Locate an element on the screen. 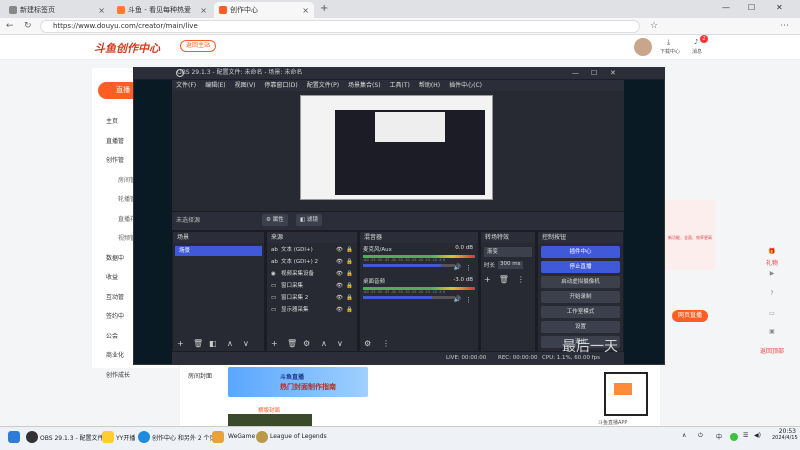 The image size is (800, 450). obs-menu-item: 场景集合(S) is located at coordinates (364, 85).